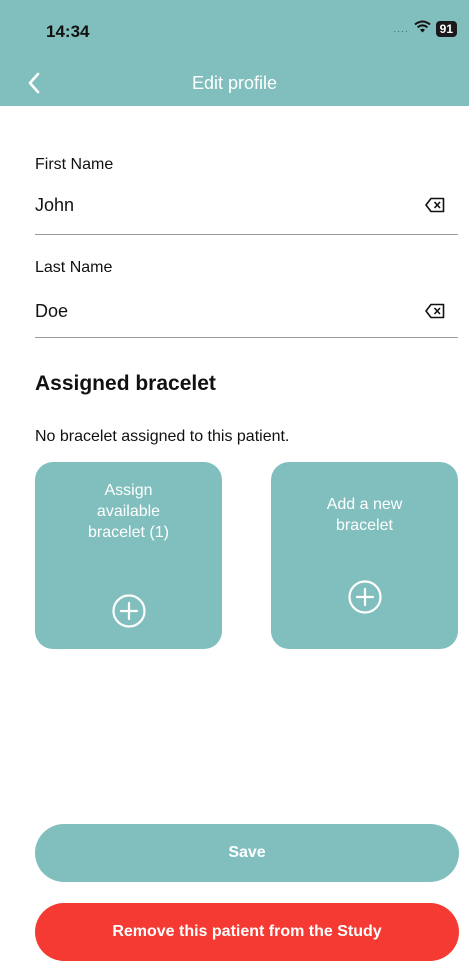 The height and width of the screenshot is (975, 469). I want to click on save-button: Save, so click(247, 853).